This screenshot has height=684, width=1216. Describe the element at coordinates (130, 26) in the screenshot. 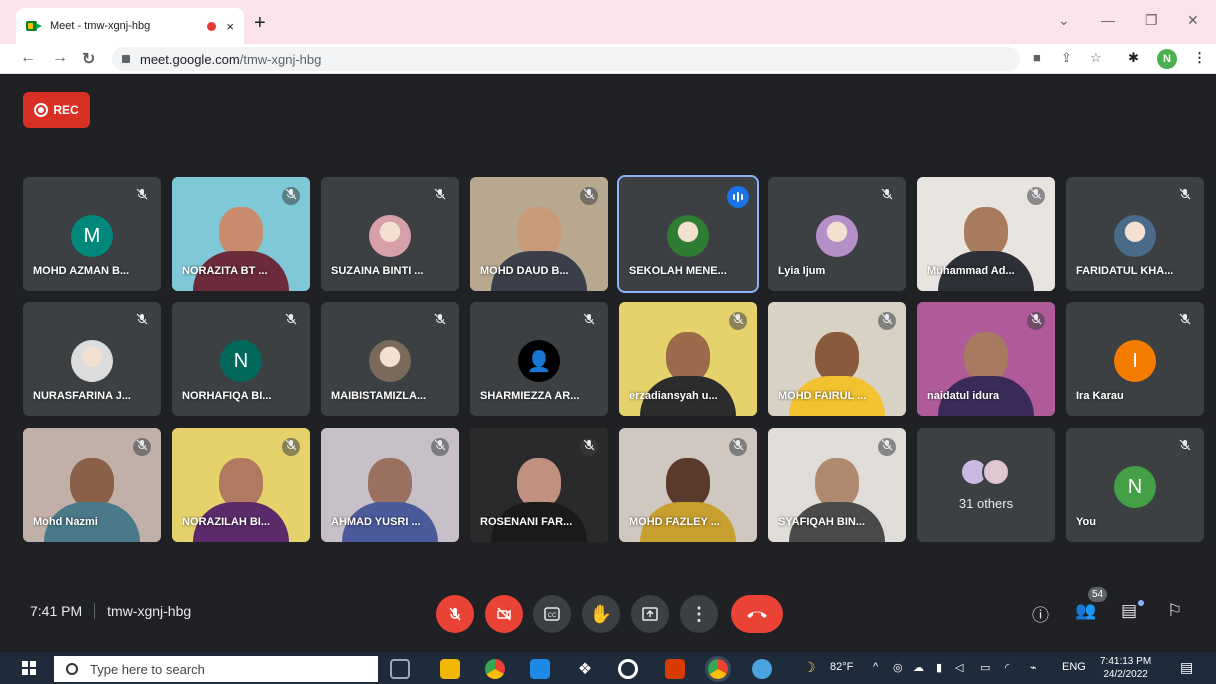

I see `browser-tab: Meet - tmw-xgnj-hbg ×` at that location.